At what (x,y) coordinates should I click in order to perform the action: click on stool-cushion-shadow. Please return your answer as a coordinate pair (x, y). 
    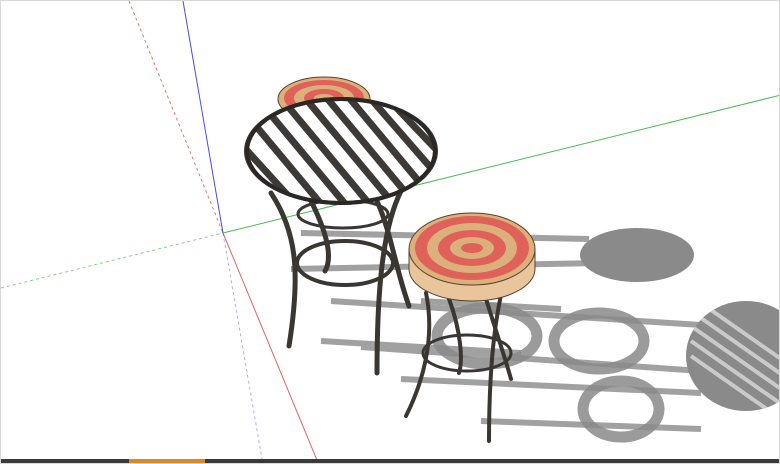
    Looking at the image, I should click on (637, 255).